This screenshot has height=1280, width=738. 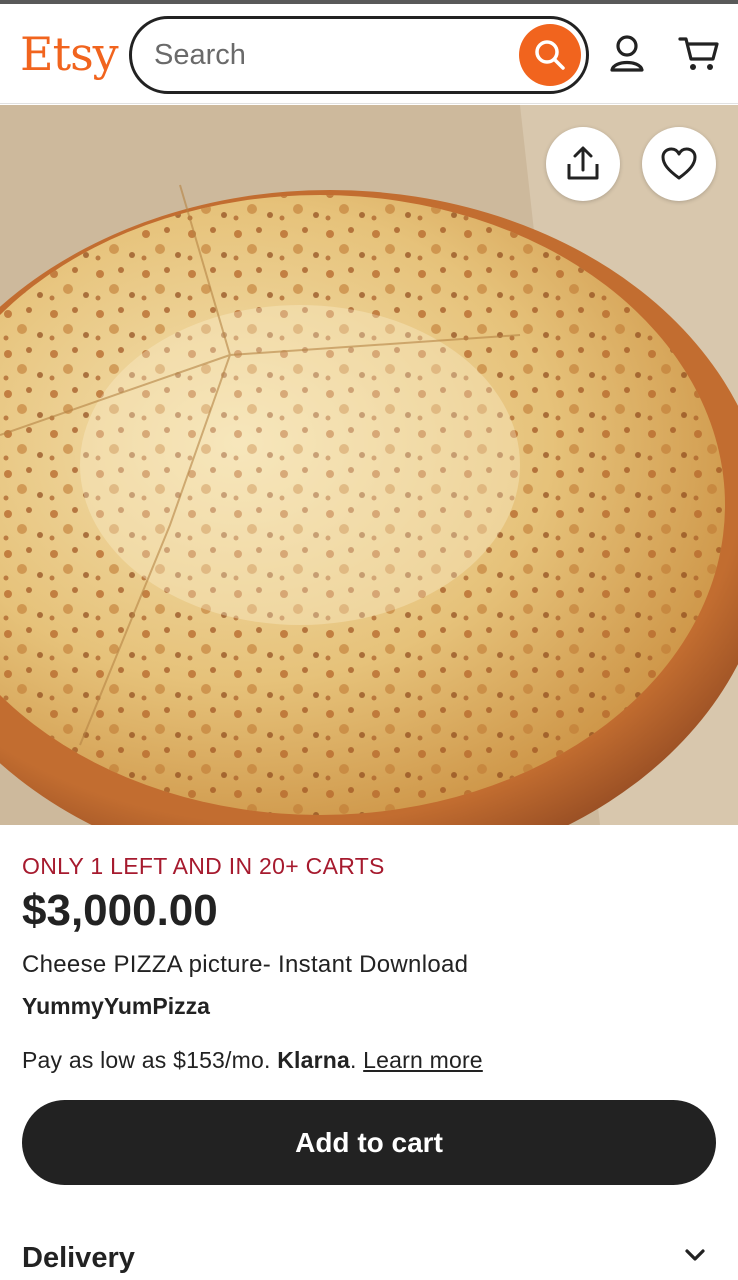 I want to click on price: $3,000.00, so click(x=120, y=910).